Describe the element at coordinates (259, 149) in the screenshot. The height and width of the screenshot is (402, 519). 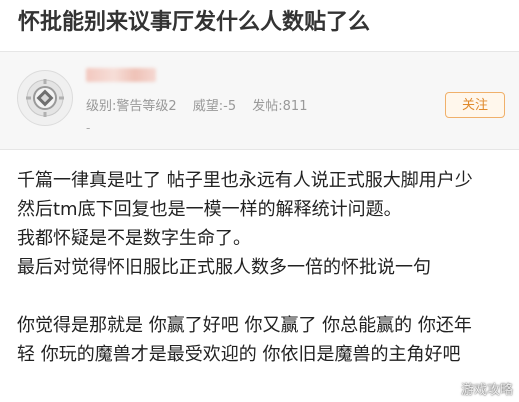
I see `card-divider` at that location.